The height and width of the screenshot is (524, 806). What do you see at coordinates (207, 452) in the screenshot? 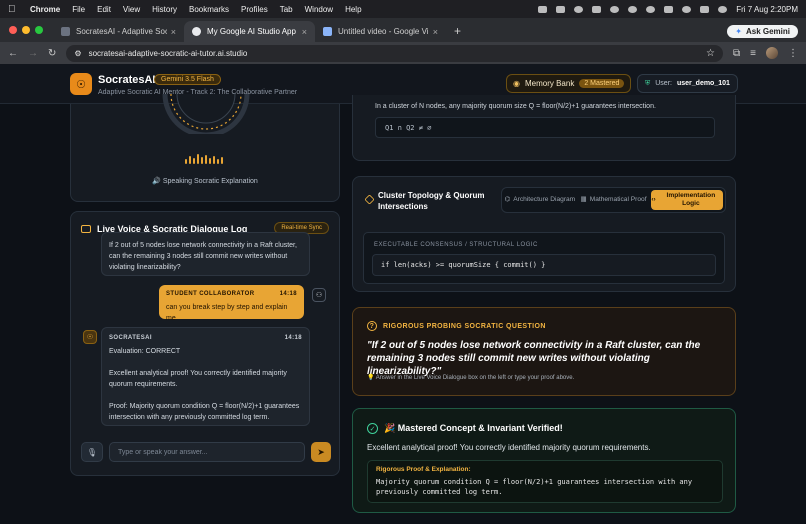
I see `answer-input` at bounding box center [207, 452].